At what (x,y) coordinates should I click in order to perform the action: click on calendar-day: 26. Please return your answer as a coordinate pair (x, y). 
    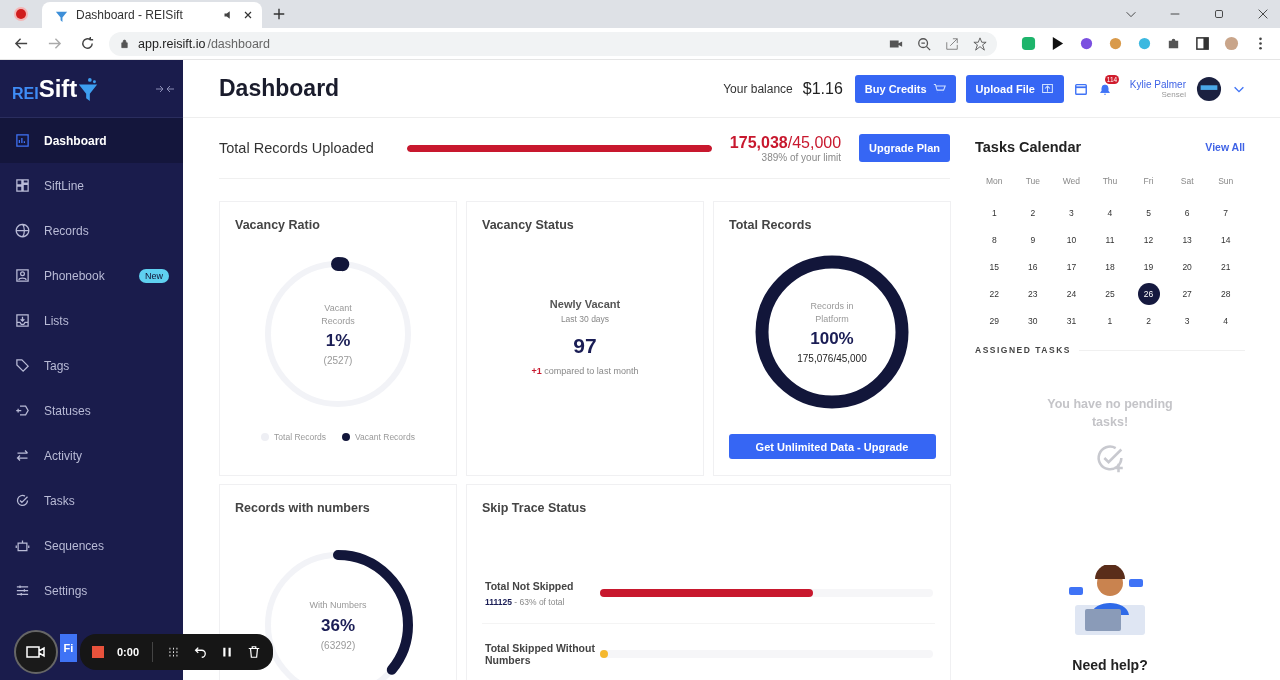
    Looking at the image, I should click on (1148, 294).